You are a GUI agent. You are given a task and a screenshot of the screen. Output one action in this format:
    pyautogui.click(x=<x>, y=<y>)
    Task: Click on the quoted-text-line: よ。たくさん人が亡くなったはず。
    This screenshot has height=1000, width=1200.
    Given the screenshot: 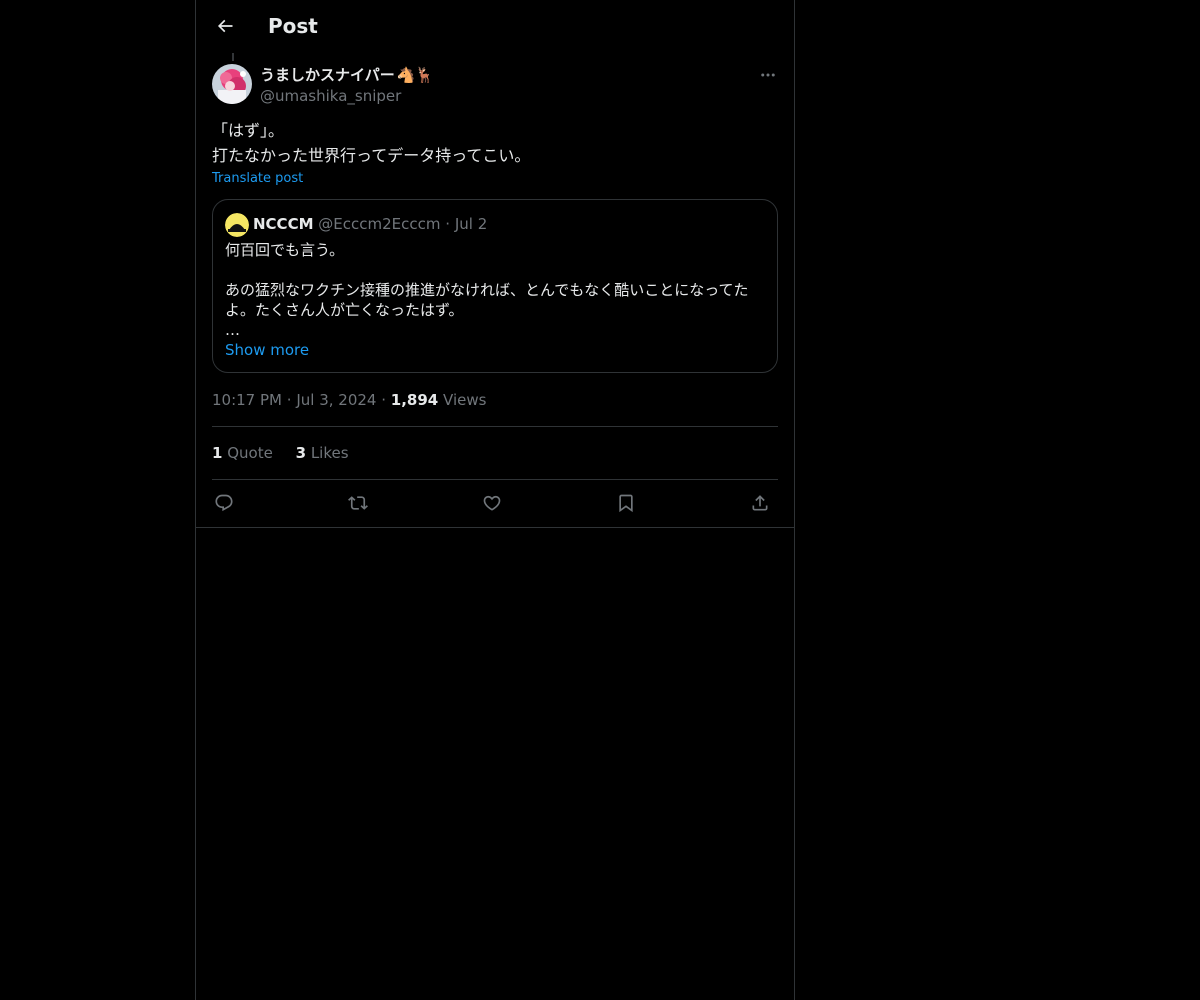 What is the action you would take?
    pyautogui.click(x=344, y=310)
    